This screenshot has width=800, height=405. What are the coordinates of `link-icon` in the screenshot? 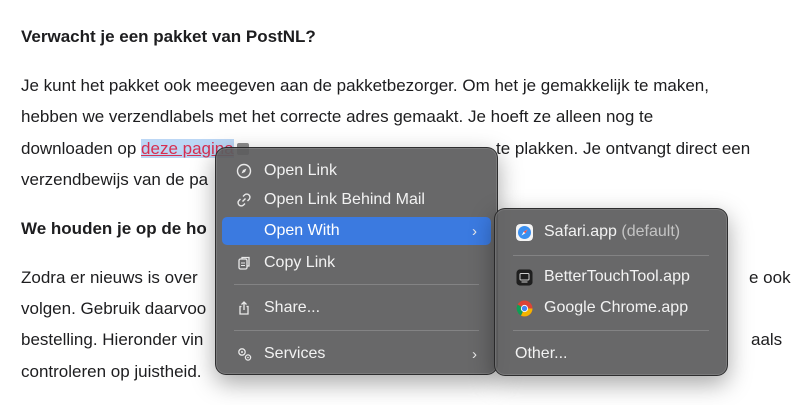 It's located at (244, 200).